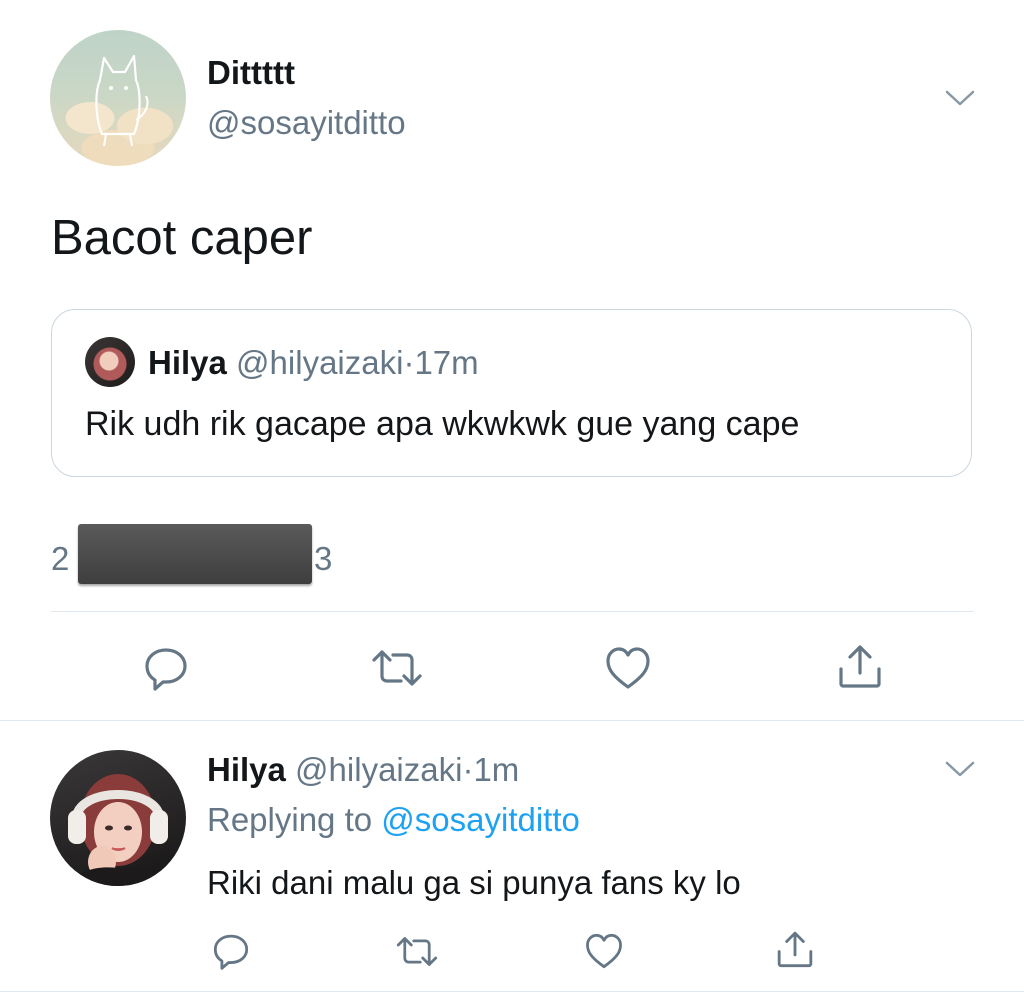 The height and width of the screenshot is (996, 1024). I want to click on reply-author-name: Hilya, so click(246, 769).